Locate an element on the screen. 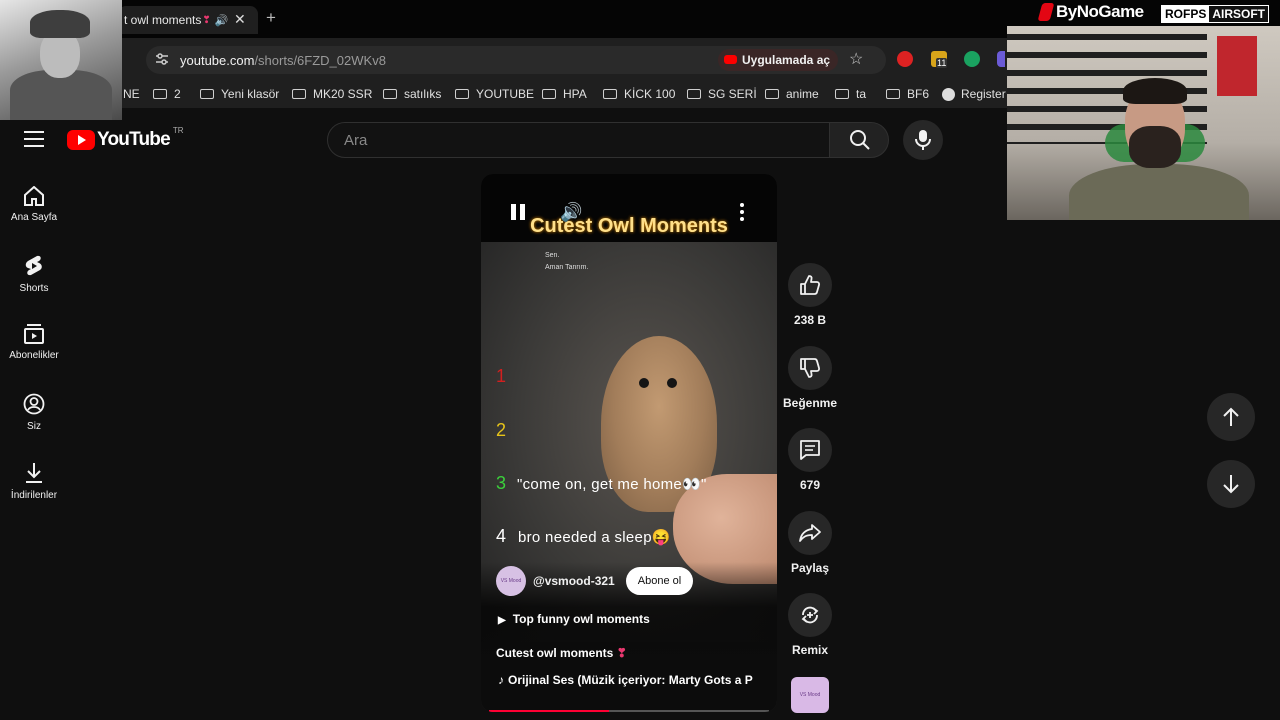 The height and width of the screenshot is (720, 1280). thumbs-down-icon is located at coordinates (810, 368).